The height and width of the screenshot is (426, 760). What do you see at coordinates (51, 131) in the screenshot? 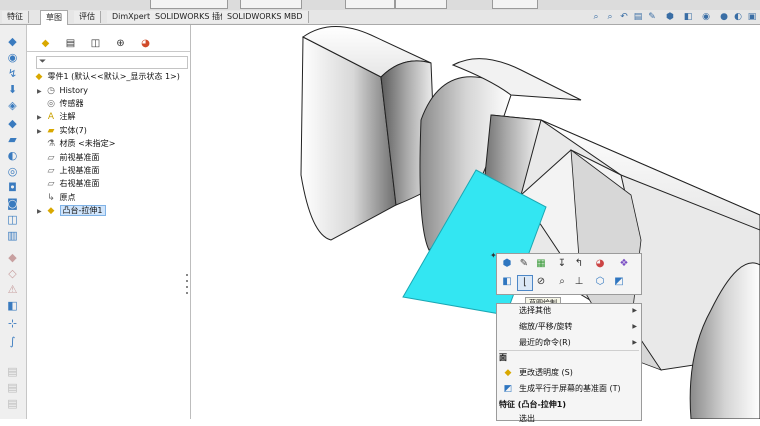
I see `solid-bodies-icon: ▰` at bounding box center [51, 131].